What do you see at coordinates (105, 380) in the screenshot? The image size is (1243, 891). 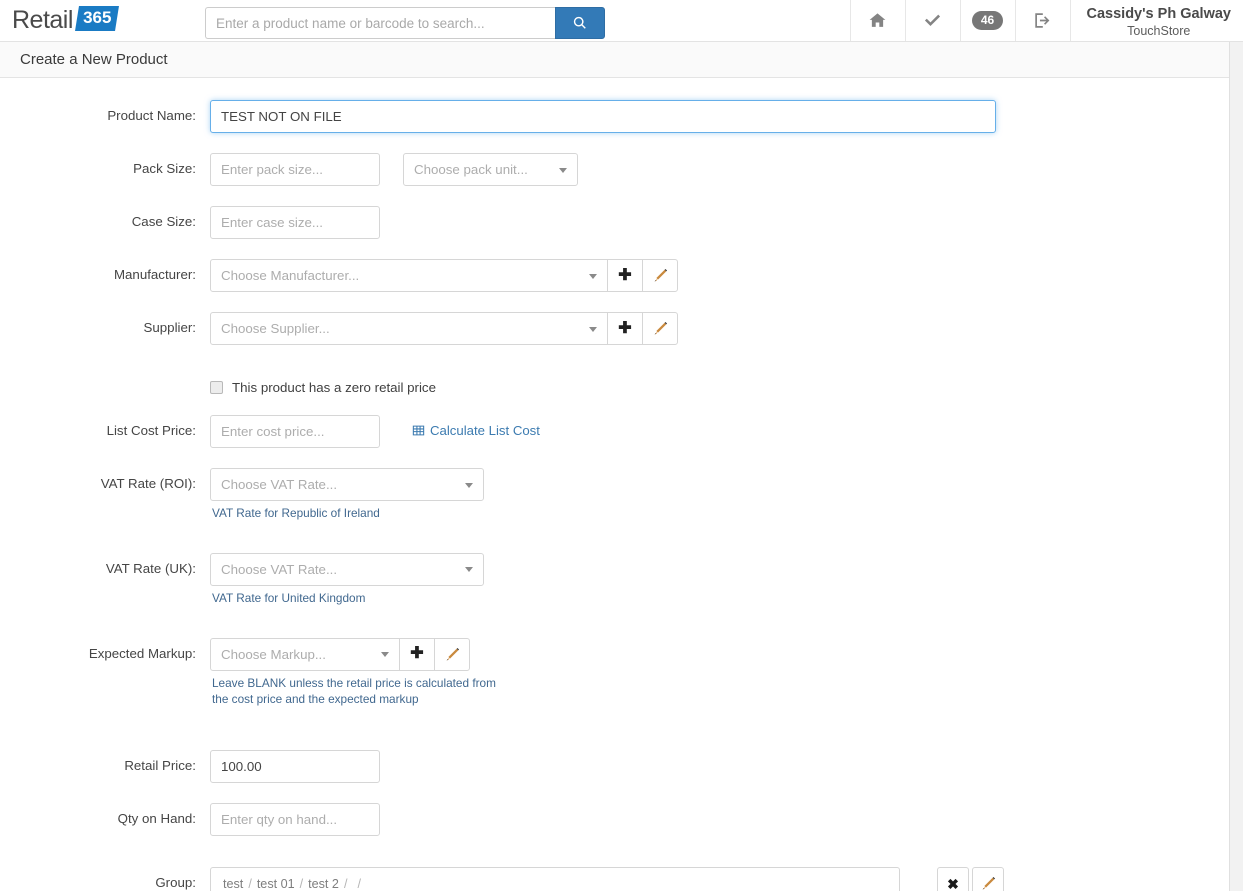 I see `label-zero-retail-spacer` at bounding box center [105, 380].